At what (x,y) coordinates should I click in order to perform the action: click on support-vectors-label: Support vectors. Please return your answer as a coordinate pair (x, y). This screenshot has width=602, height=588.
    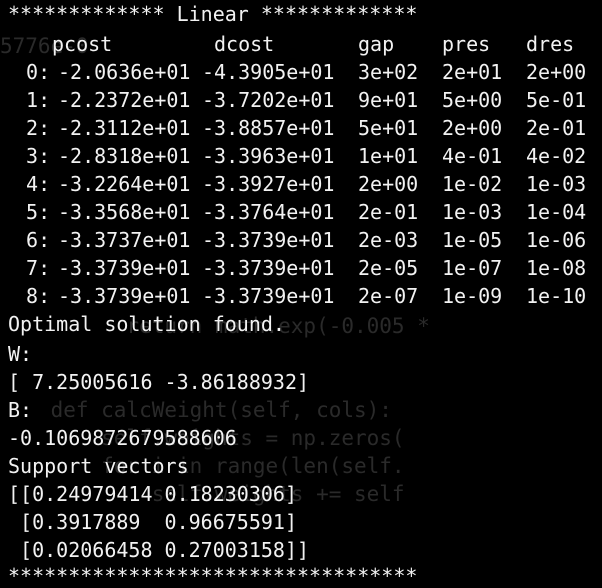
    Looking at the image, I should click on (98, 466).